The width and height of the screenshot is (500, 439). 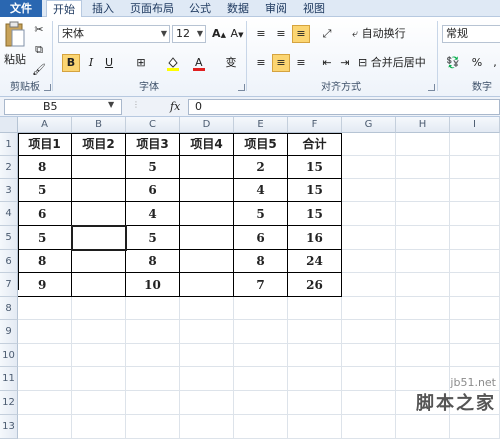 What do you see at coordinates (314, 8) in the screenshot?
I see `tab-view: 视图` at bounding box center [314, 8].